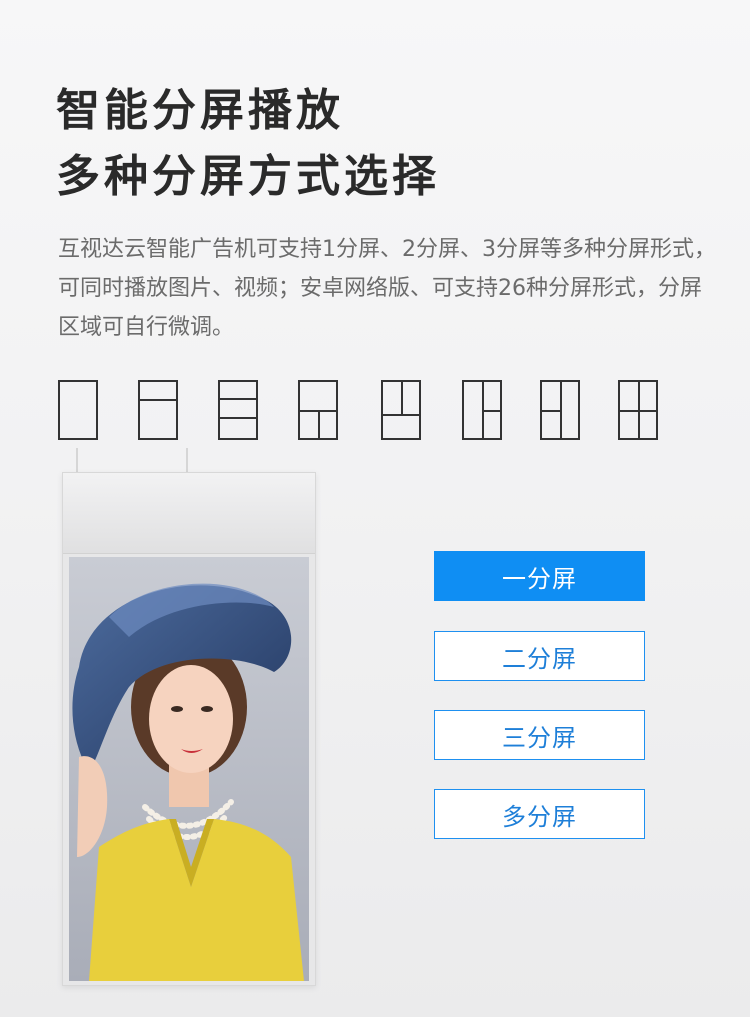 The image size is (750, 1017). I want to click on one-split-option-button: 一分屏, so click(539, 576).